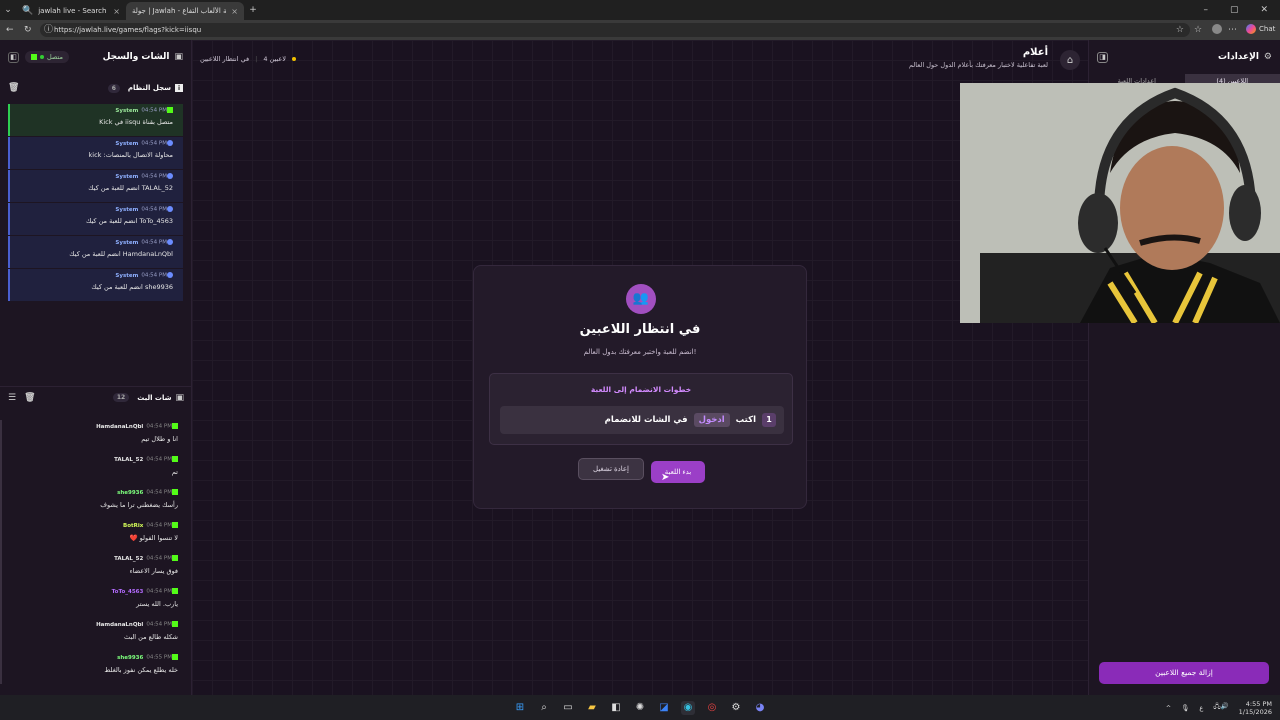 The height and width of the screenshot is (720, 1280). Describe the element at coordinates (665, 477) in the screenshot. I see `mouse-cursor: ➤` at that location.